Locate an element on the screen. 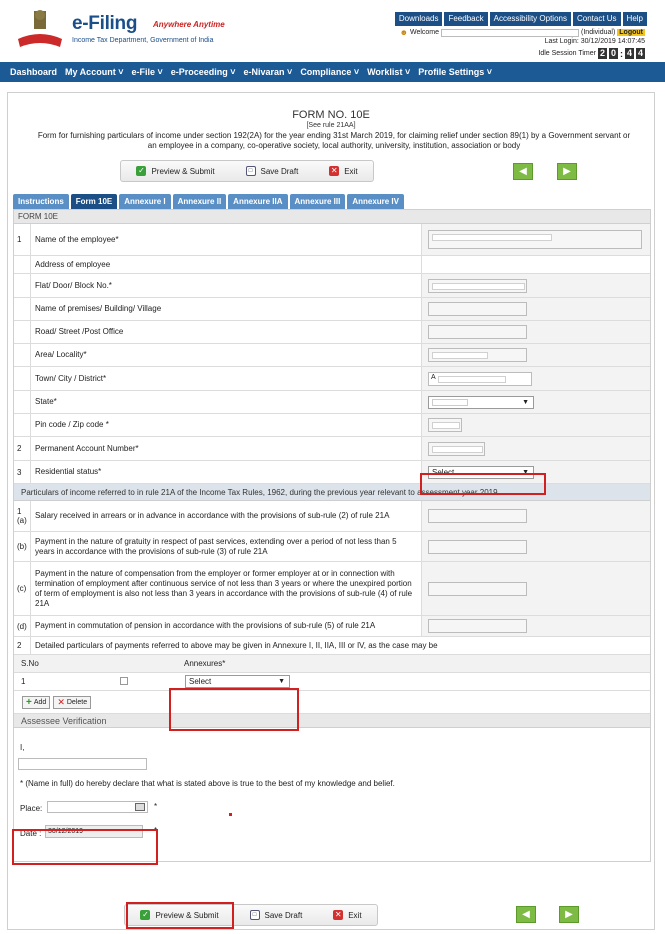 This screenshot has width=665, height=934. town-city-input: A is located at coordinates (480, 378).